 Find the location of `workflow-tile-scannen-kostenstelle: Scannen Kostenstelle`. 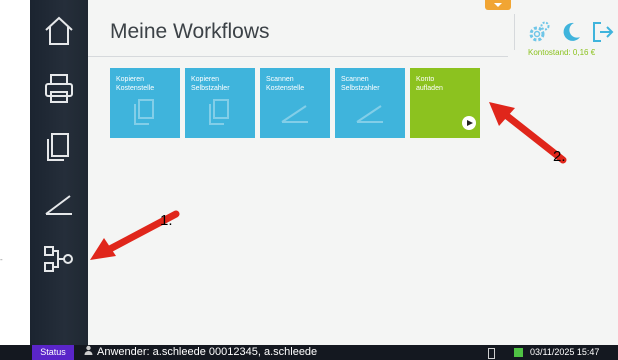

workflow-tile-scannen-kostenstelle: Scannen Kostenstelle is located at coordinates (295, 103).